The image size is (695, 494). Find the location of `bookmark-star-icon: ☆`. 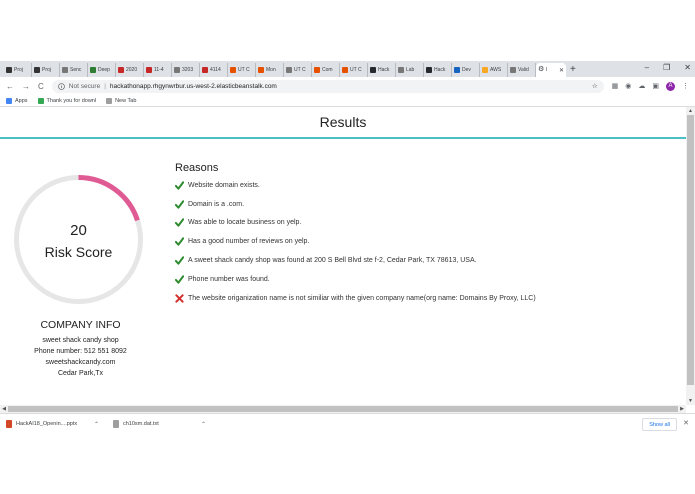

bookmark-star-icon: ☆ is located at coordinates (595, 86).